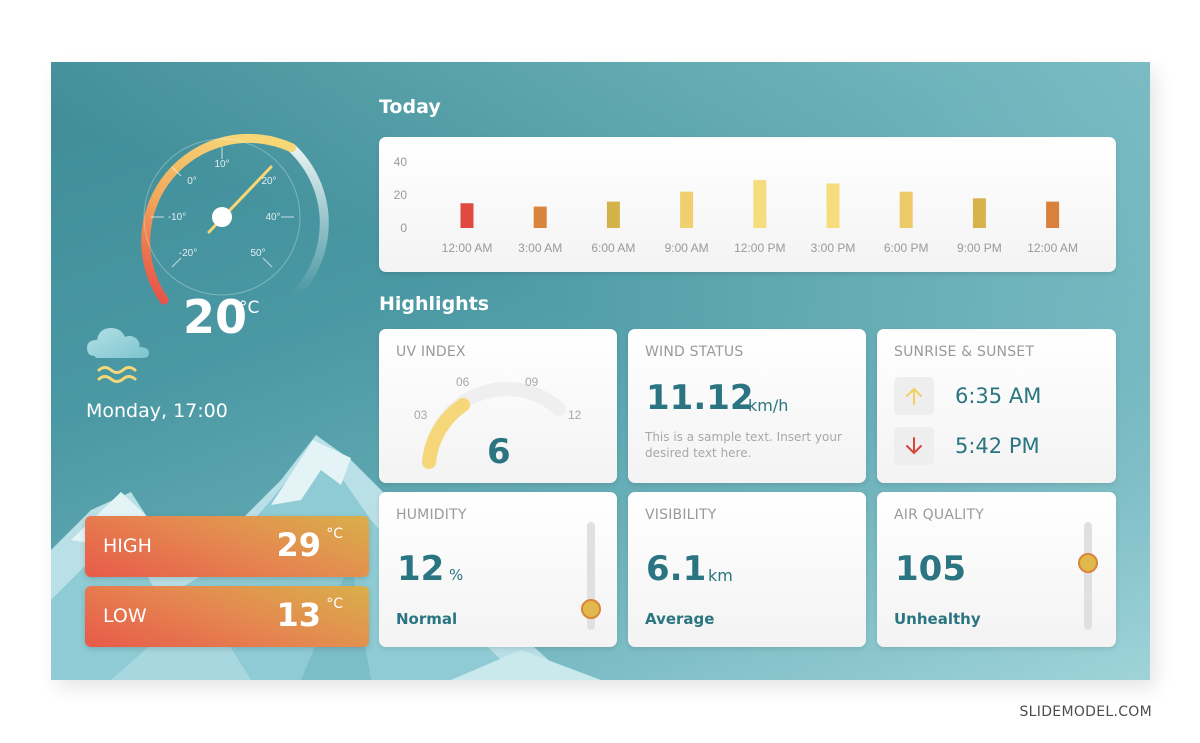 Image resolution: width=1200 pixels, height=743 pixels. What do you see at coordinates (540, 248) in the screenshot?
I see `x-tick-label: 3:00 AM` at bounding box center [540, 248].